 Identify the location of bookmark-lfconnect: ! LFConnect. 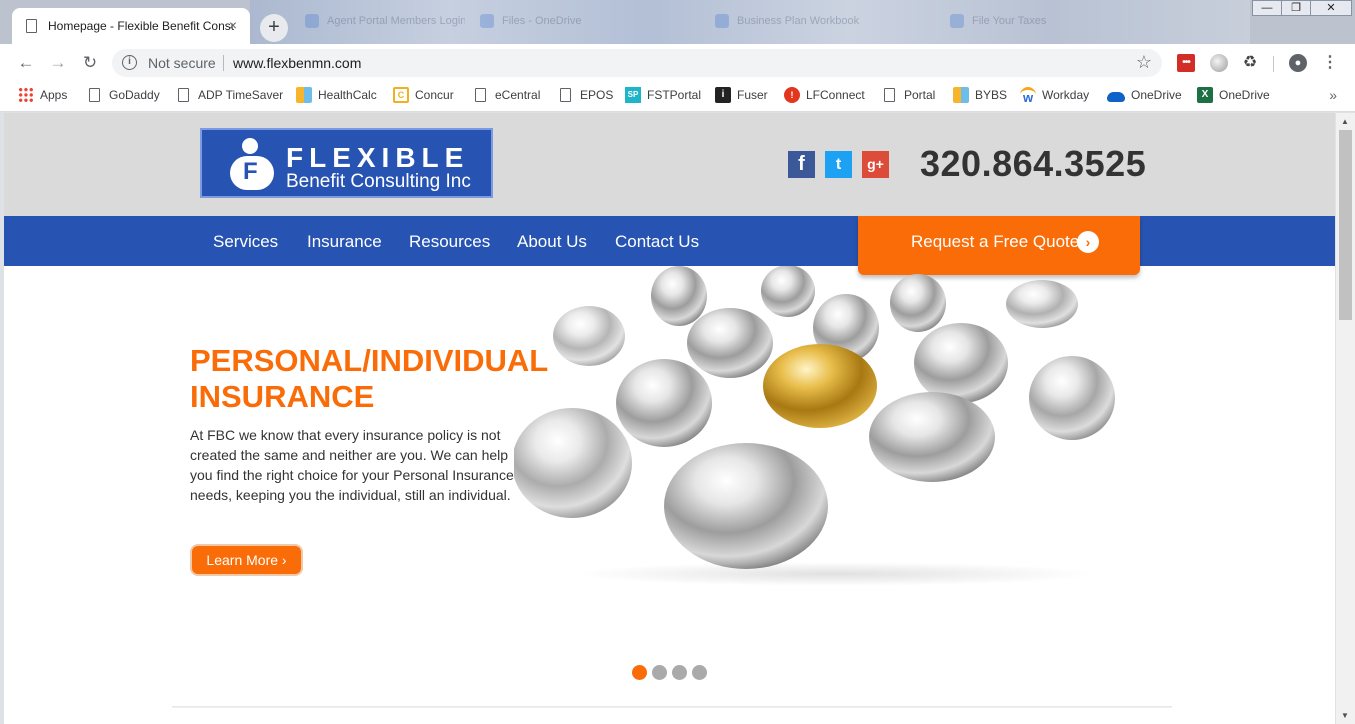
(824, 96).